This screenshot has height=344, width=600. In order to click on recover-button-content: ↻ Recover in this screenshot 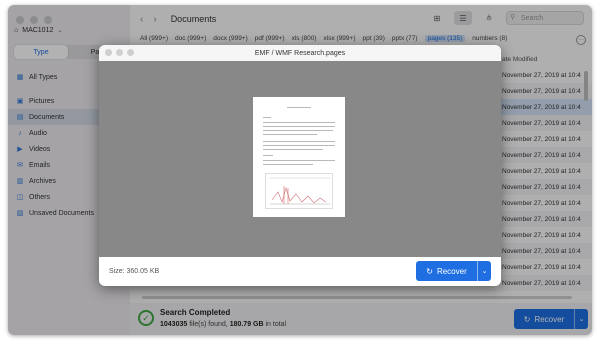, I will do `click(446, 271)`.